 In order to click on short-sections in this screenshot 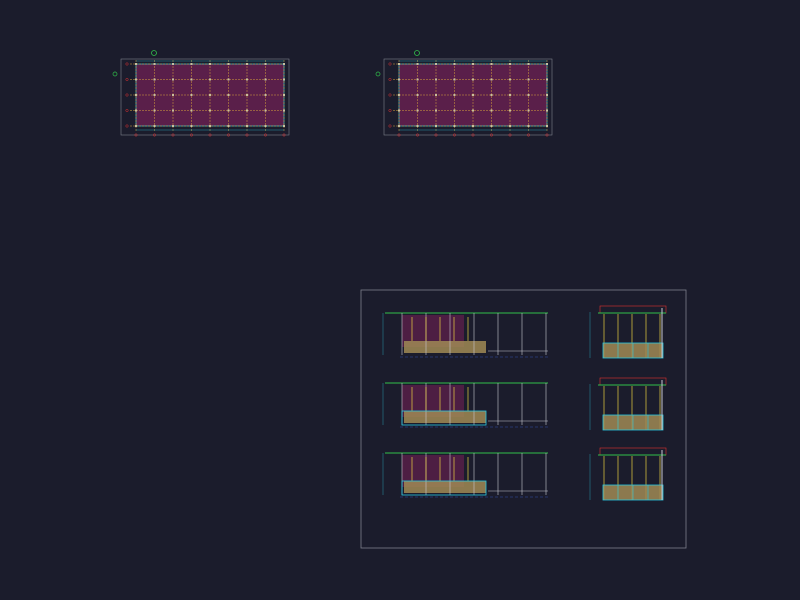, I will do `click(628, 403)`.